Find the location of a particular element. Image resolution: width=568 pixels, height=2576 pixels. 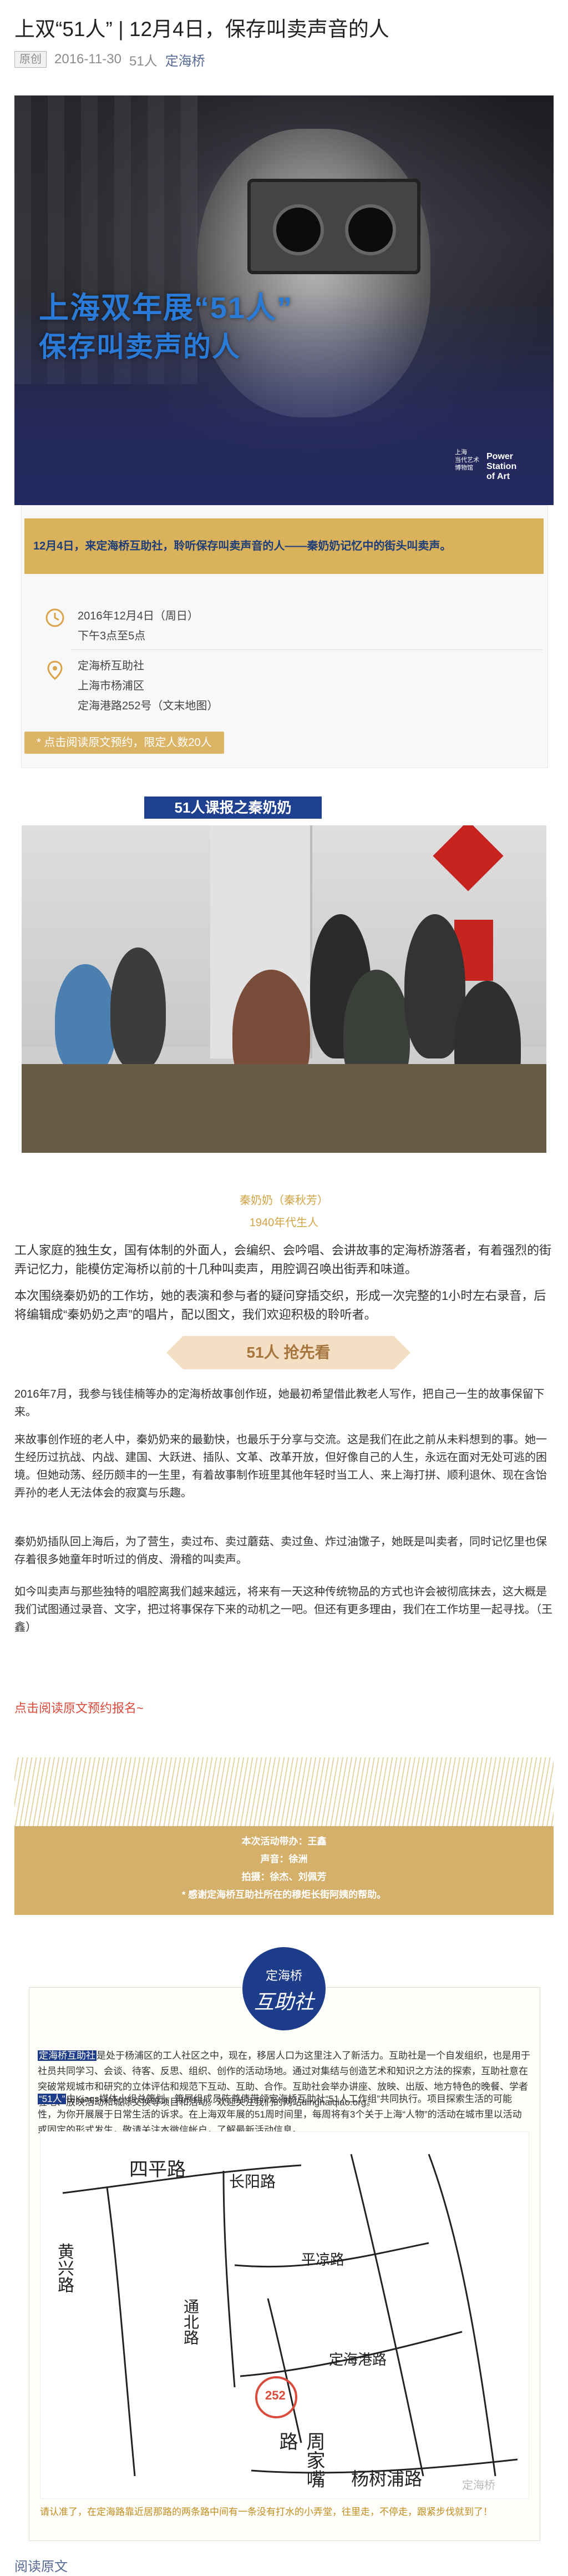

reserve-cta: * 点击阅读原文预约，限定人数20人 is located at coordinates (124, 743).